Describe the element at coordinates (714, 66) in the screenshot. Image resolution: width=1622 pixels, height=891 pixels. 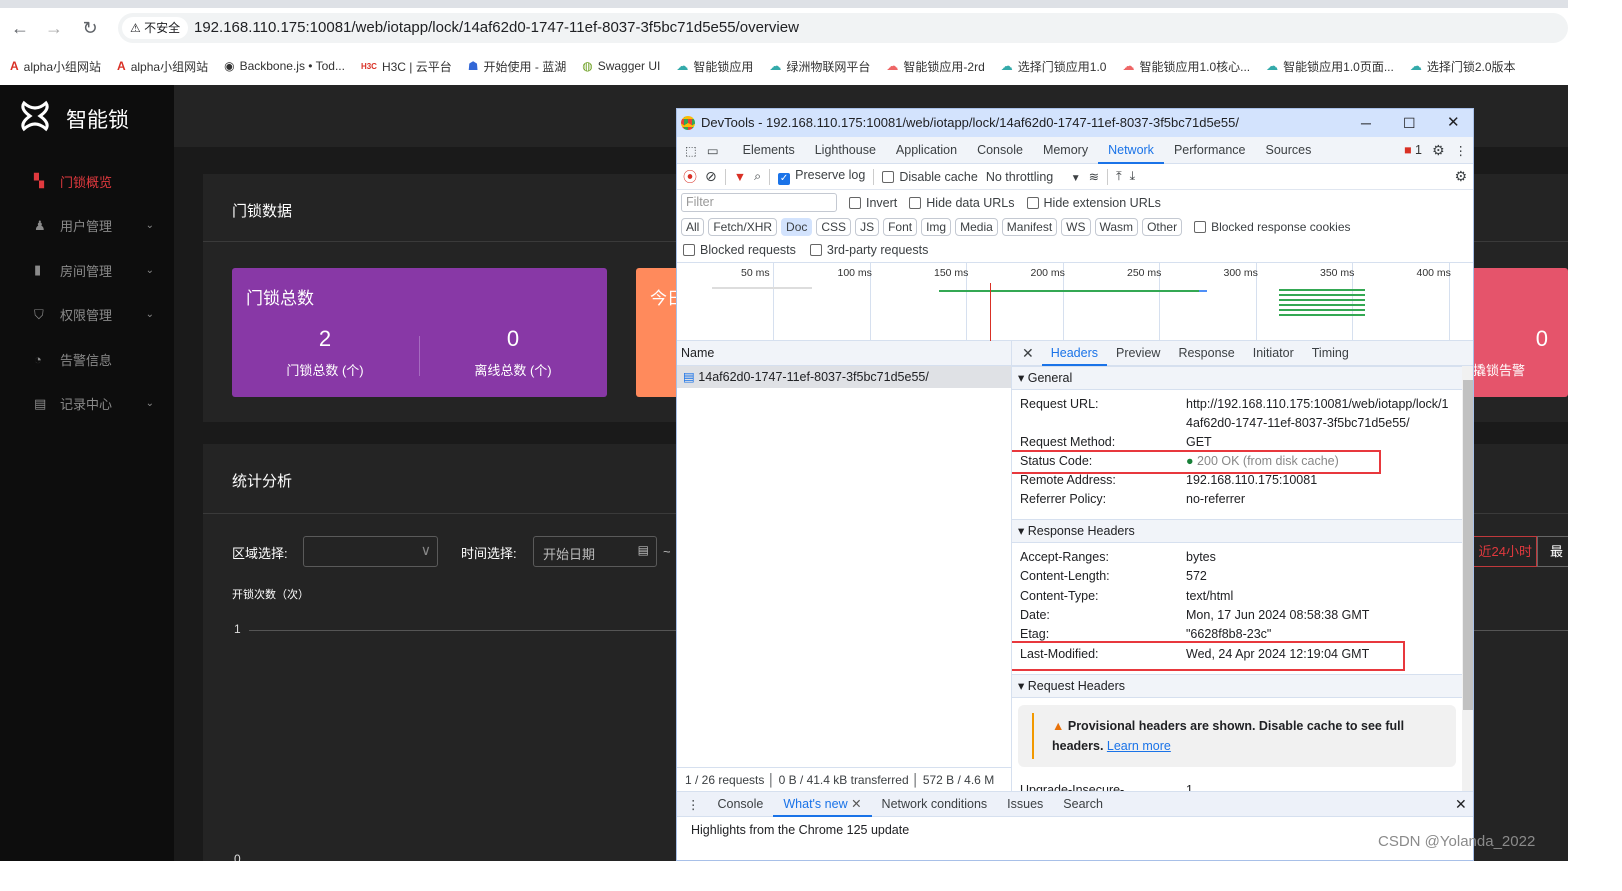
I see `bookmark-item: ☁ 智能锁应用` at that location.